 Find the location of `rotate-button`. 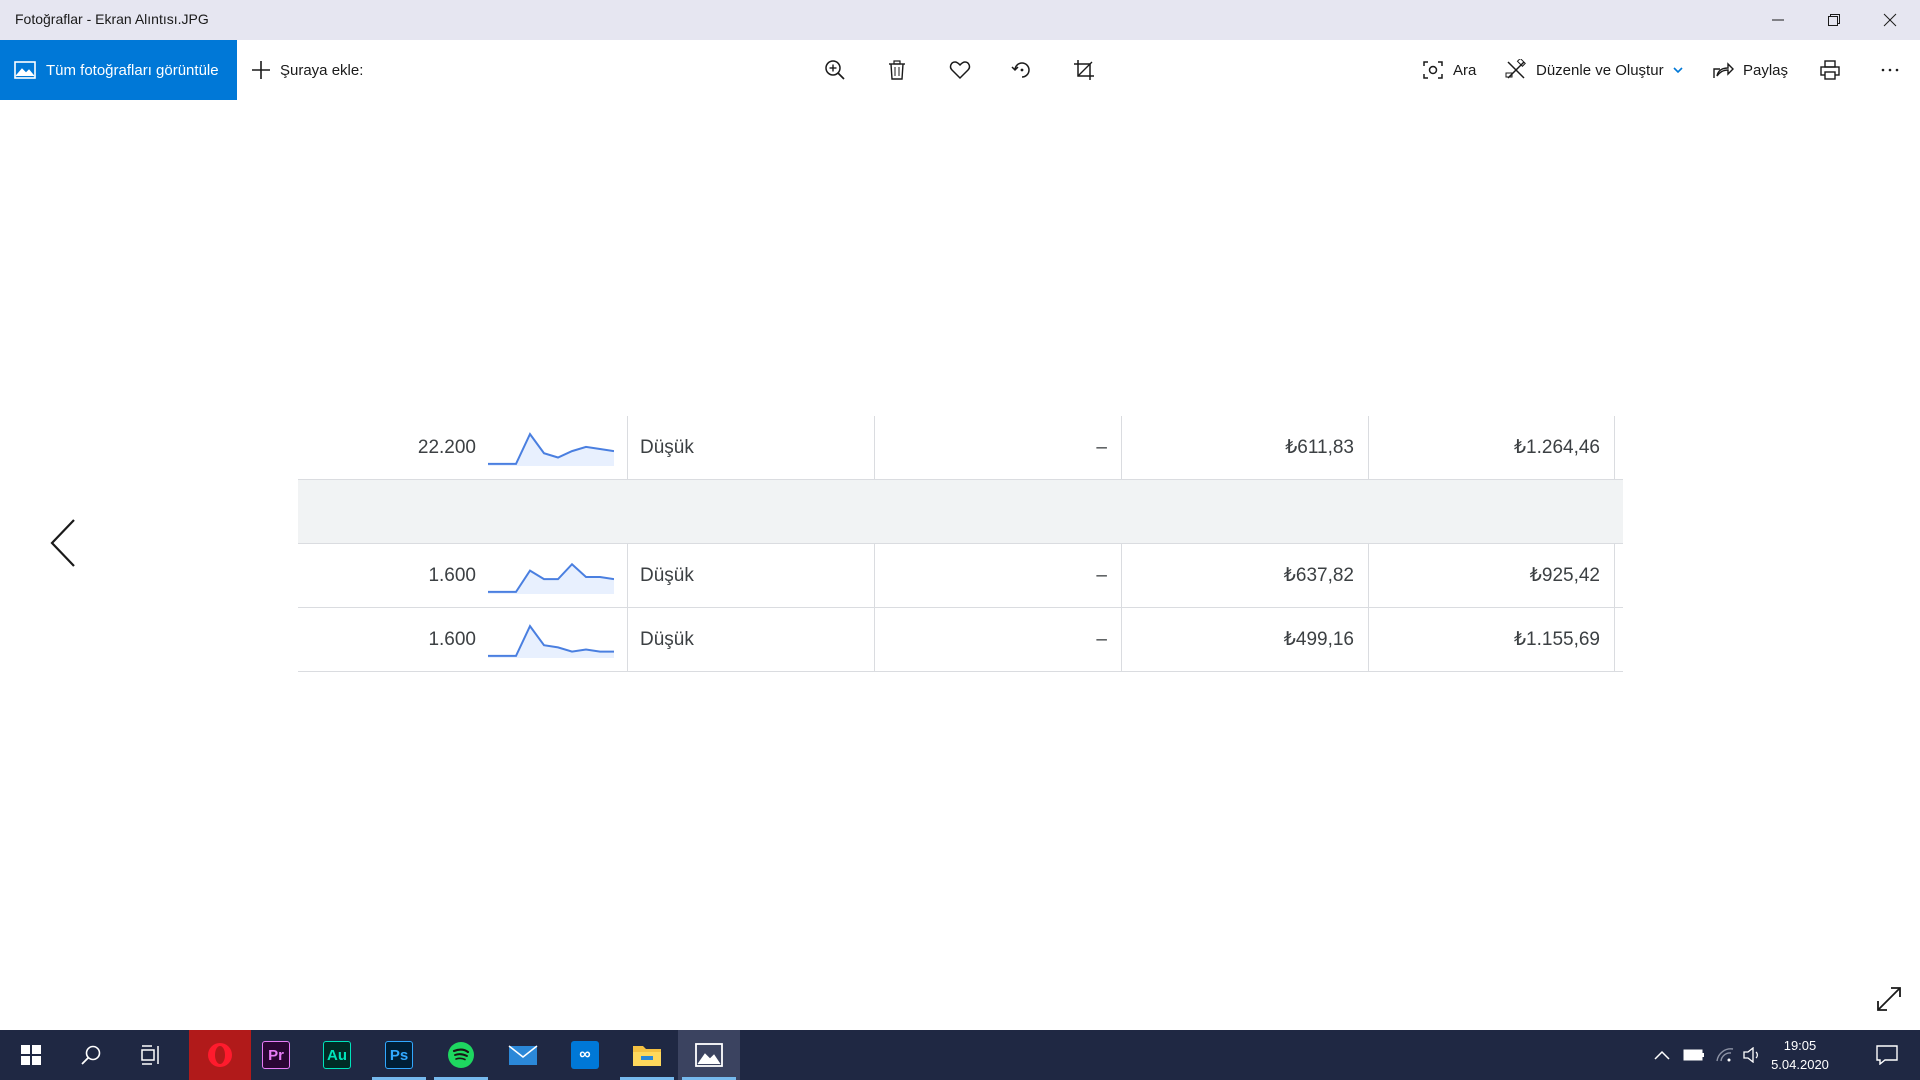

rotate-button is located at coordinates (1022, 70).